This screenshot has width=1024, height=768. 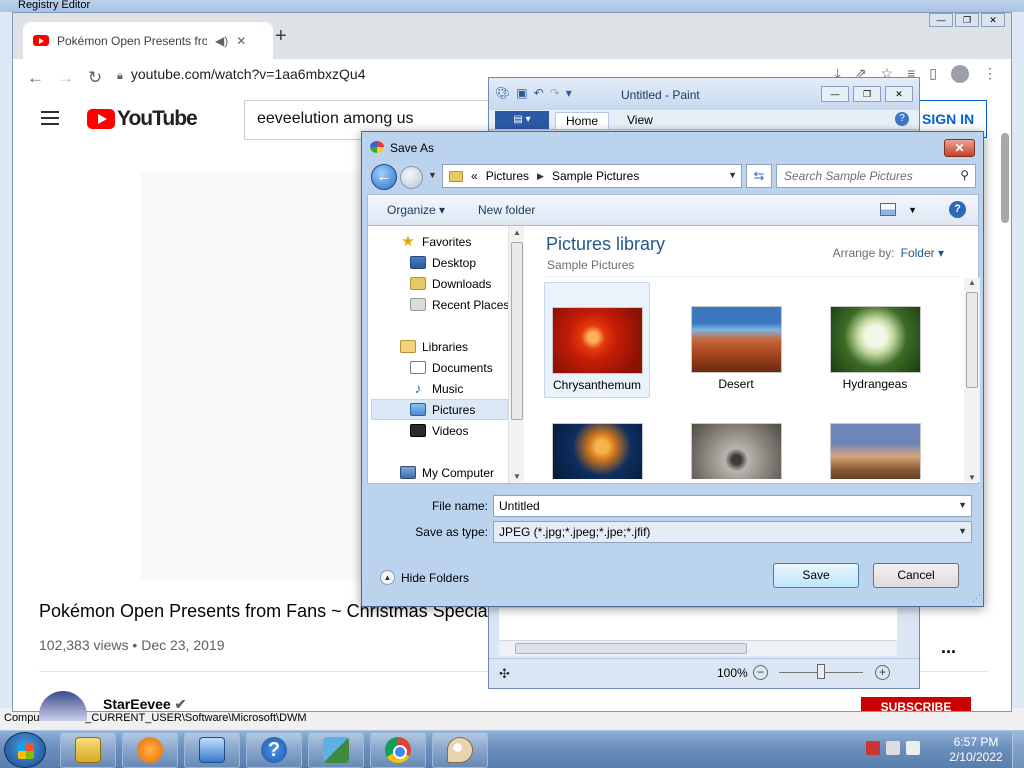 I want to click on start-button, so click(x=25, y=750).